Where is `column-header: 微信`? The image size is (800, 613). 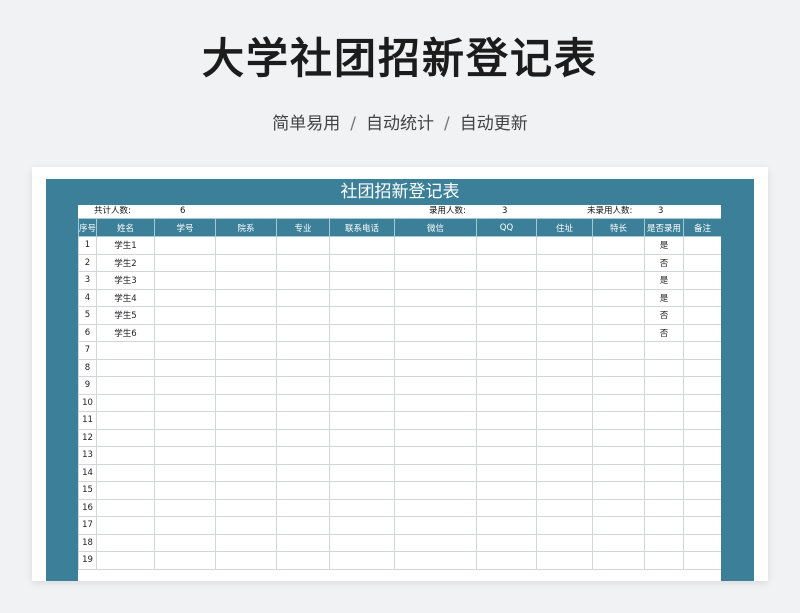
column-header: 微信 is located at coordinates (435, 227).